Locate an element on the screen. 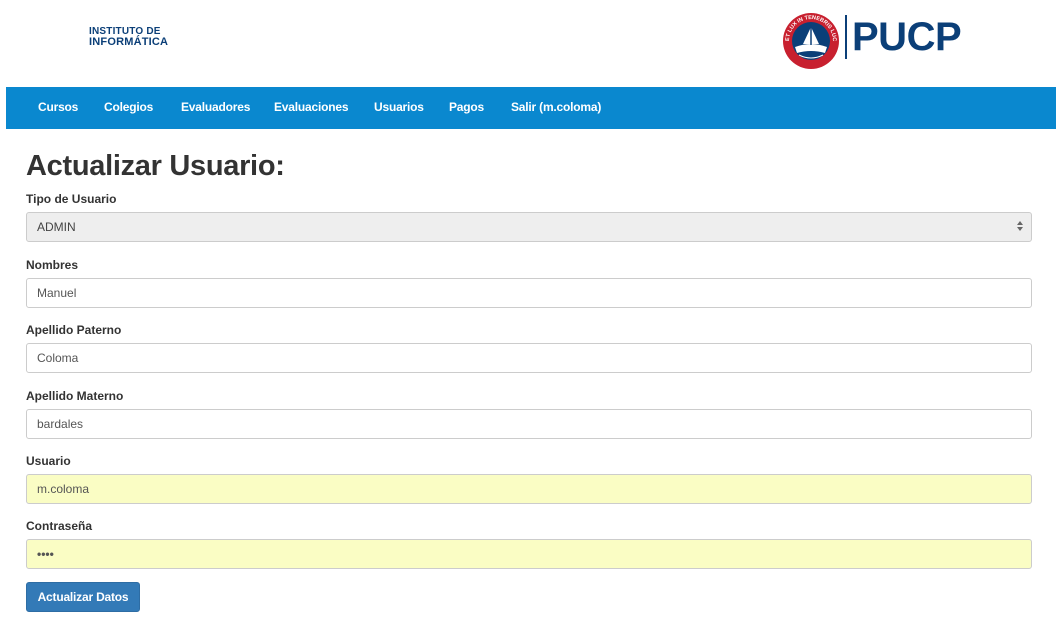  nav-evaluaciones: Evaluaciones is located at coordinates (311, 107).